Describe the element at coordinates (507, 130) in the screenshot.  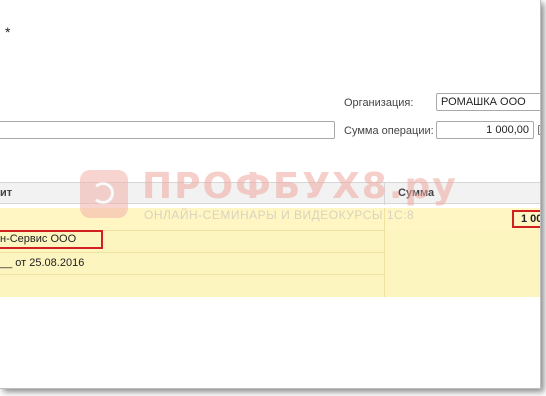
I see `amount-value: 1 000,00` at that location.